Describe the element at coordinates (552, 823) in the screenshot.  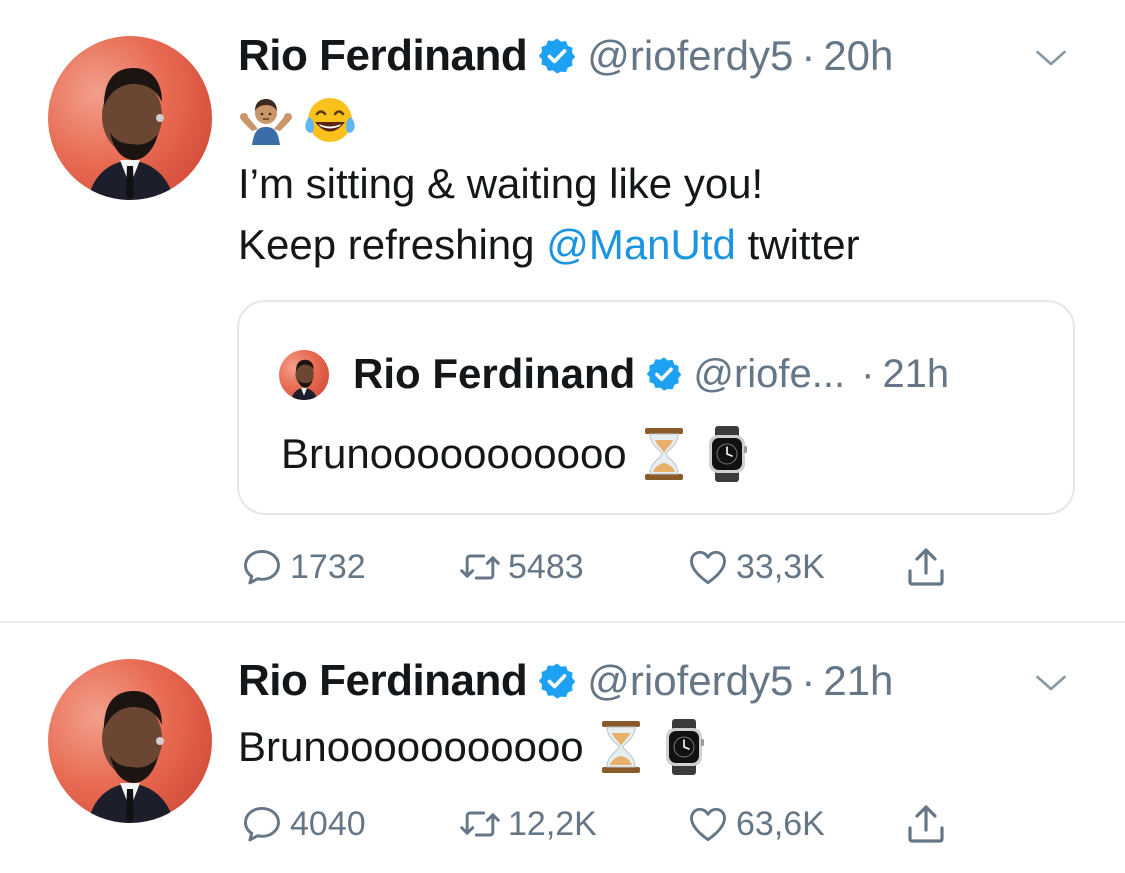
I see `retweet-count: 12,2K` at that location.